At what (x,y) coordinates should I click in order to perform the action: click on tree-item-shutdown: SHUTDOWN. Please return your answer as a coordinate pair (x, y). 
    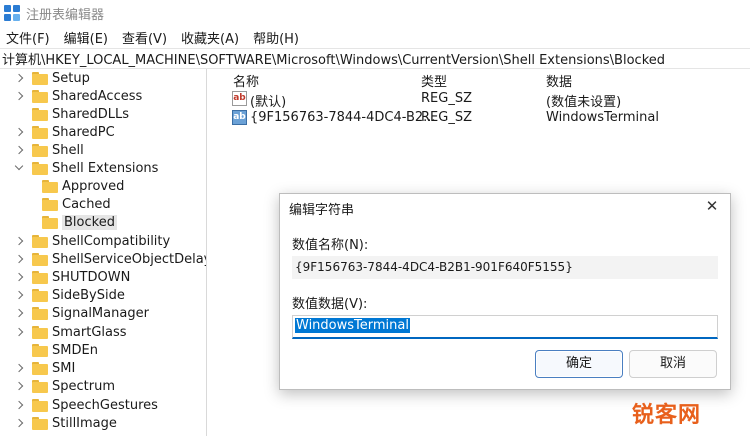
    Looking at the image, I should click on (72, 277).